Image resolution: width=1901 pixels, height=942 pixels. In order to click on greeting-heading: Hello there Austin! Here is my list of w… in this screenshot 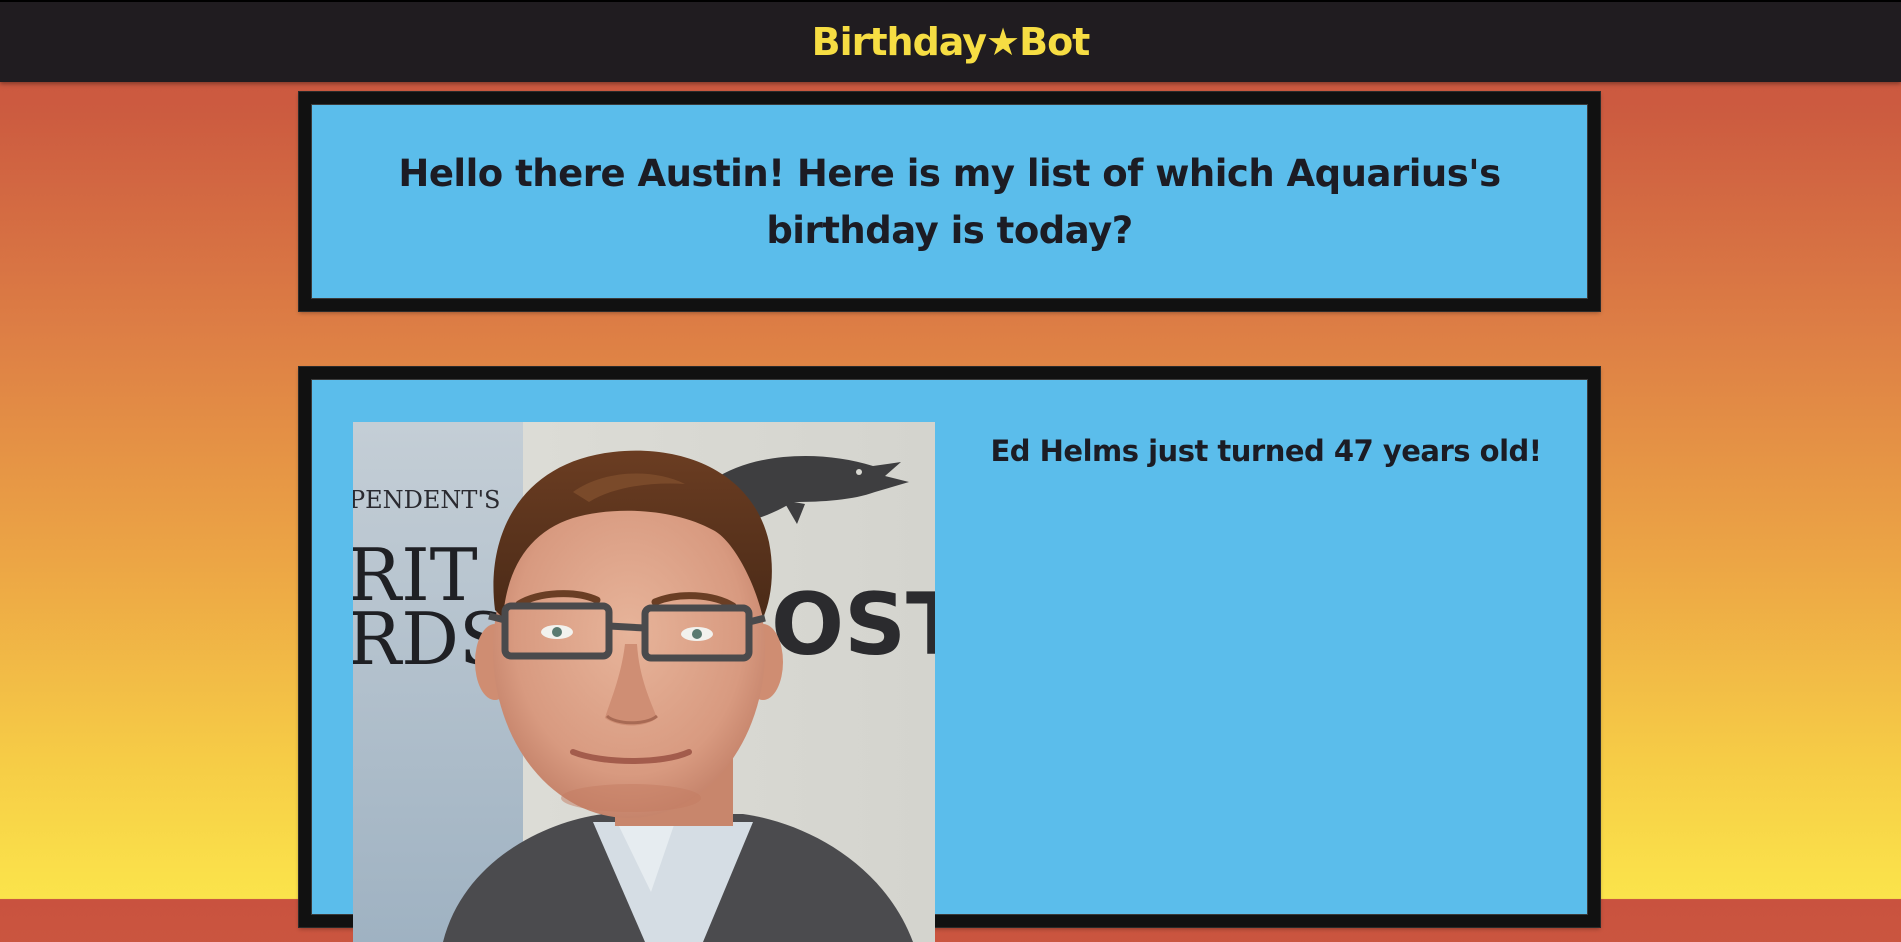, I will do `click(949, 201)`.